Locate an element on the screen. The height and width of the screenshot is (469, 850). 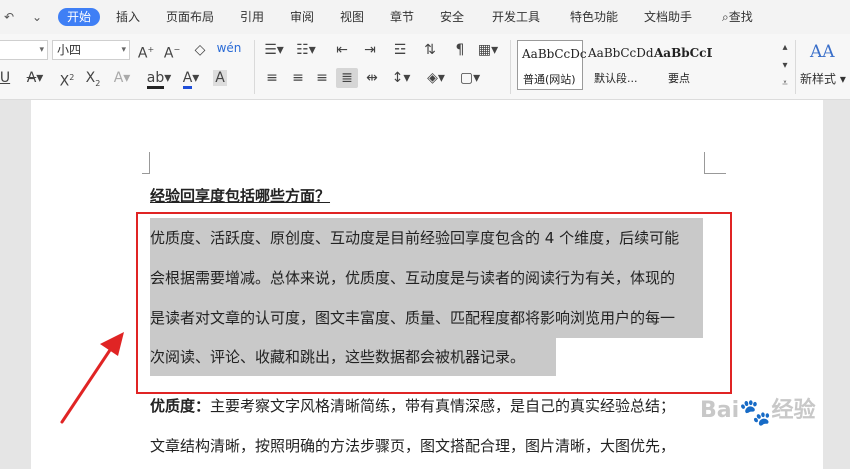
style-sample: AaBbCcDd is located at coordinates (621, 53).